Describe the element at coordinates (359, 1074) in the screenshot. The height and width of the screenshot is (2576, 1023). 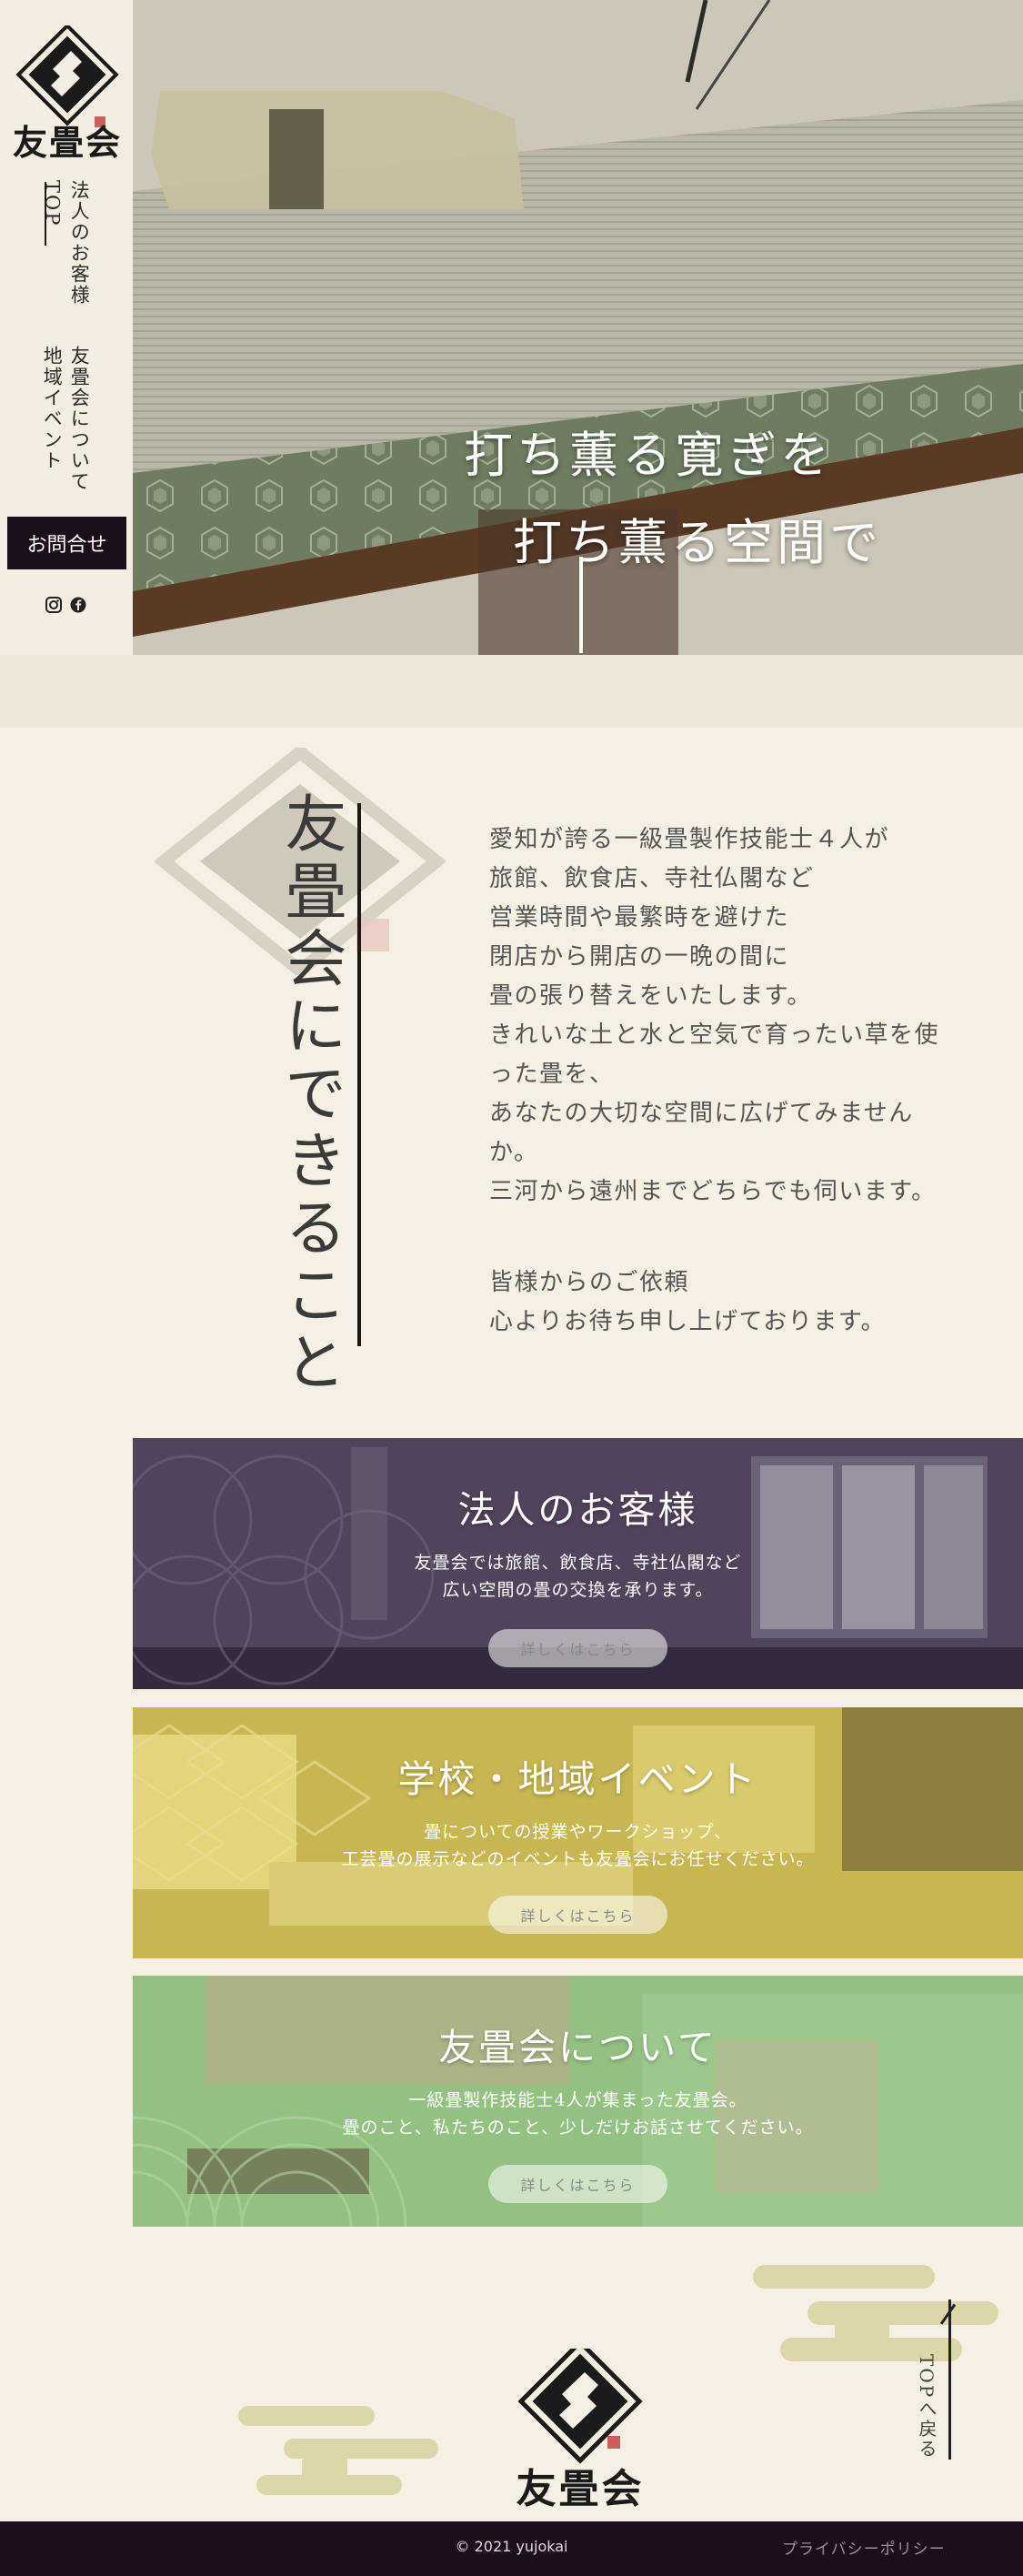
I see `intro-title-bar` at that location.